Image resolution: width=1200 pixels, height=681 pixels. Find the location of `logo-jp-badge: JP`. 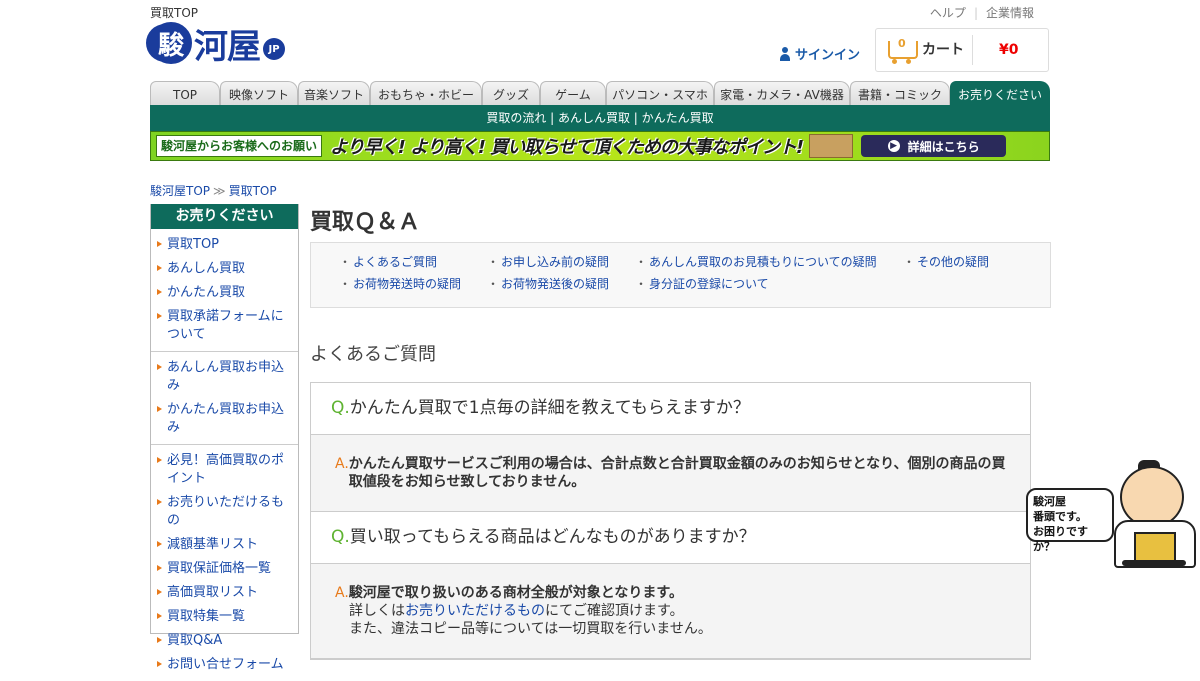

logo-jp-badge: JP is located at coordinates (274, 49).